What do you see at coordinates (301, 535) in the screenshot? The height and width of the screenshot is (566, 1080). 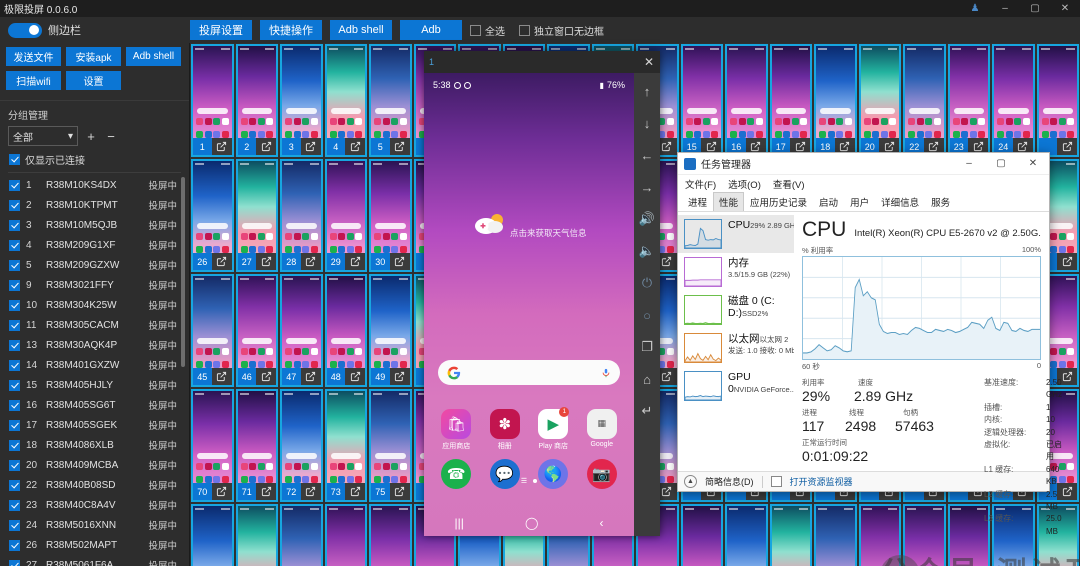 I see `device-thumbnail: 99` at bounding box center [301, 535].